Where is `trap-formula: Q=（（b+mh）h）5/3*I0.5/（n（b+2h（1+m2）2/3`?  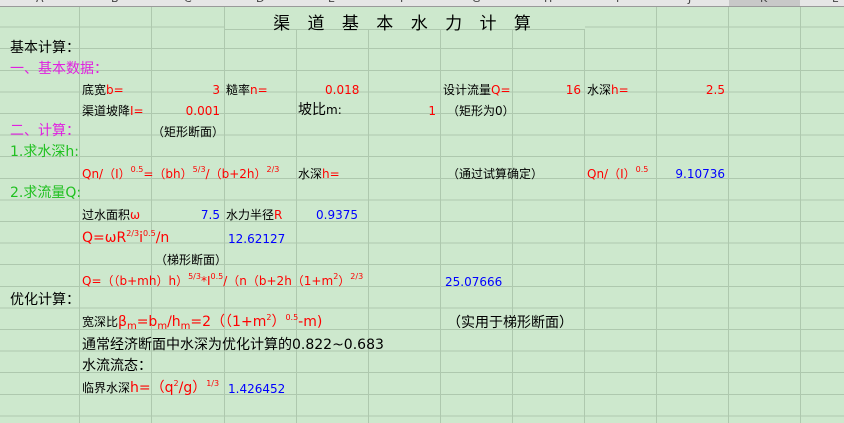
trap-formula: Q=（（b+mh）h）5/3*I0.5/（n（b+2h（1+m2）2/3 is located at coordinates (222, 281).